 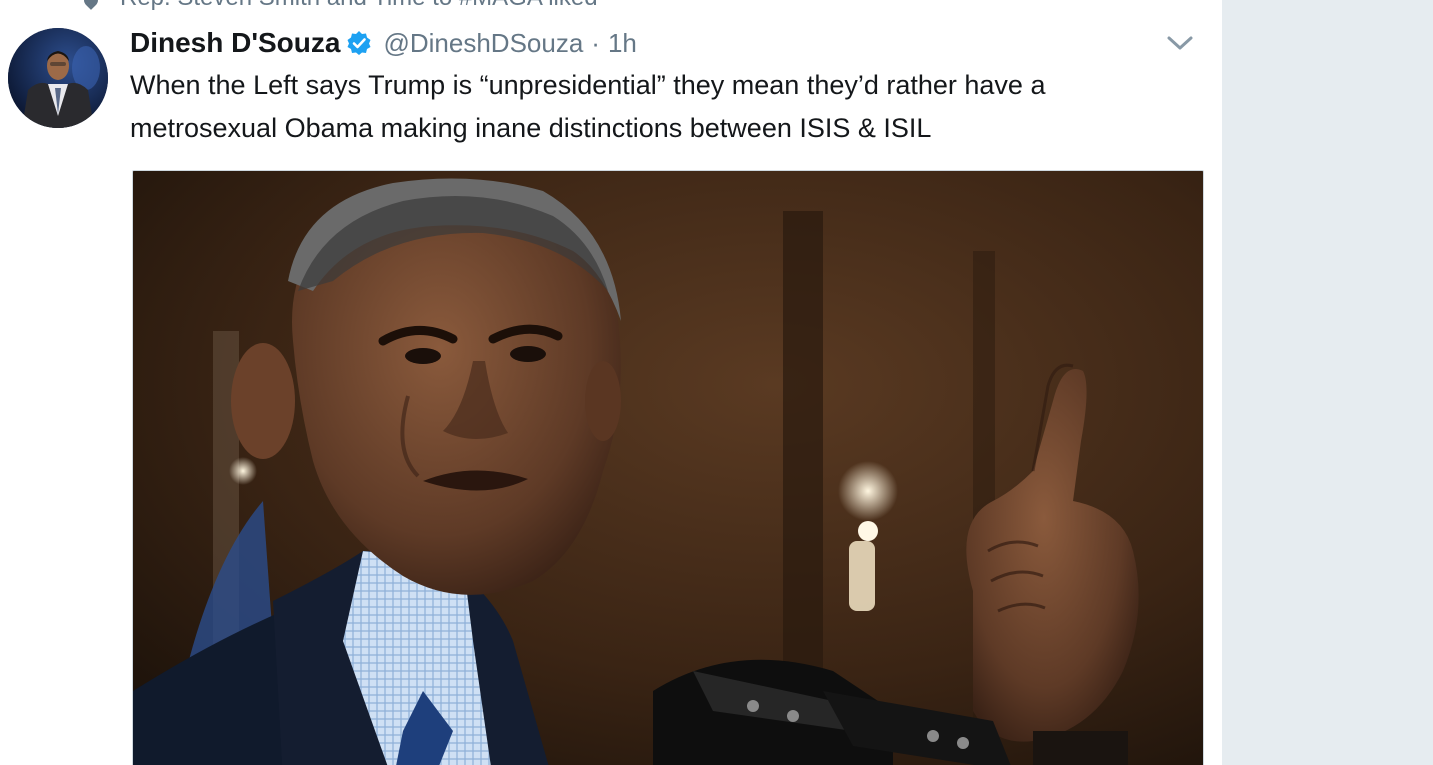 What do you see at coordinates (483, 43) in the screenshot?
I see `author-handle: @DineshDSouza` at bounding box center [483, 43].